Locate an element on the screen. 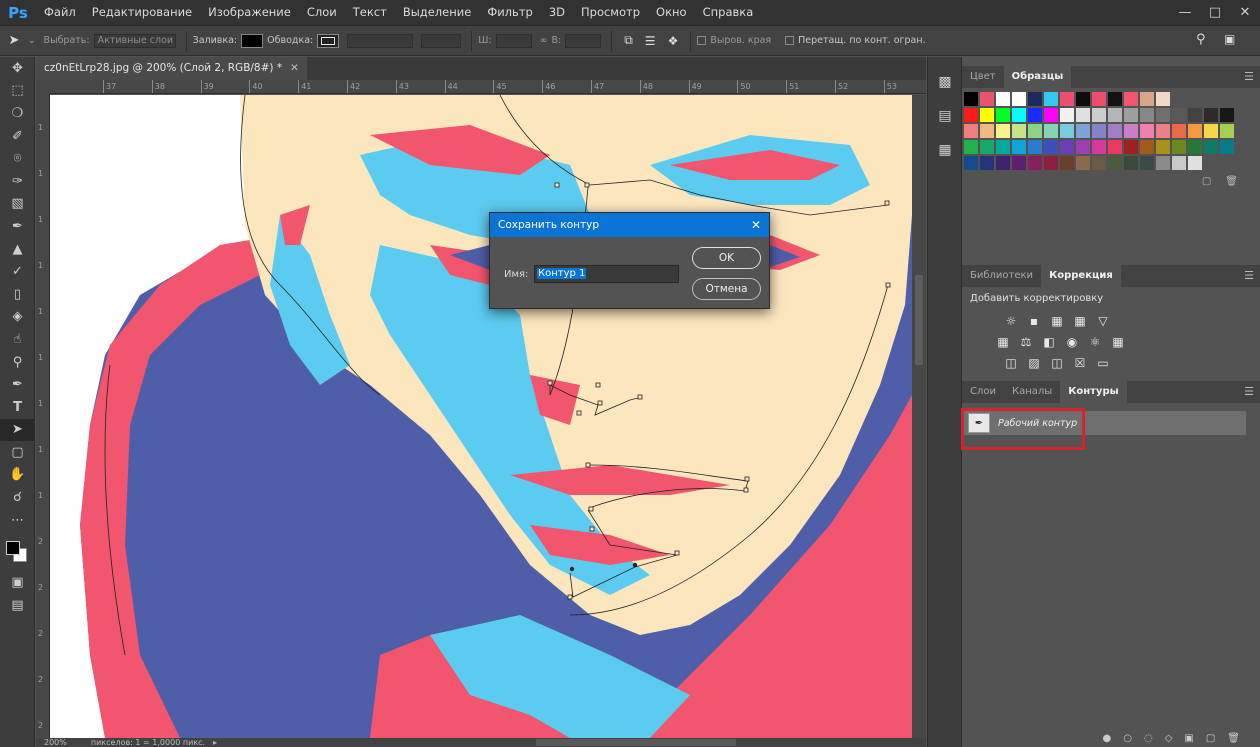  scroll-thumb is located at coordinates (919, 320).